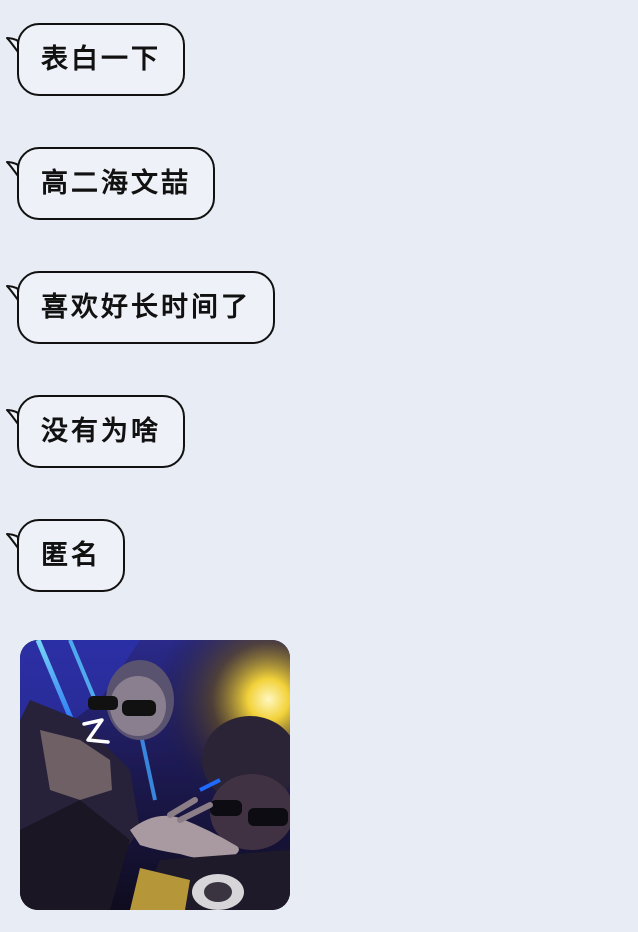  I want to click on message-text: 没有为啥, so click(101, 431).